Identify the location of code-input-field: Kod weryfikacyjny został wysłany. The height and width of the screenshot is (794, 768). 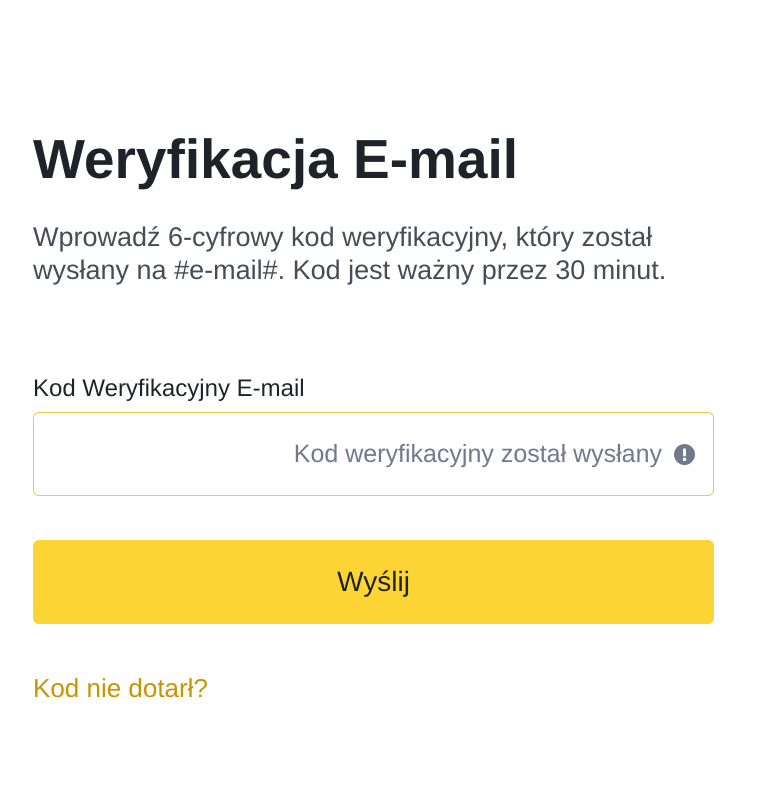
(373, 454).